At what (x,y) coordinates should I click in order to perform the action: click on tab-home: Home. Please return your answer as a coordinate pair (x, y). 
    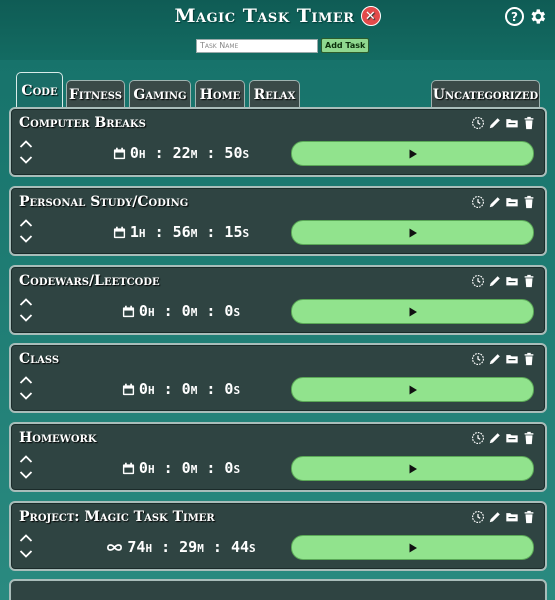
    Looking at the image, I should click on (220, 94).